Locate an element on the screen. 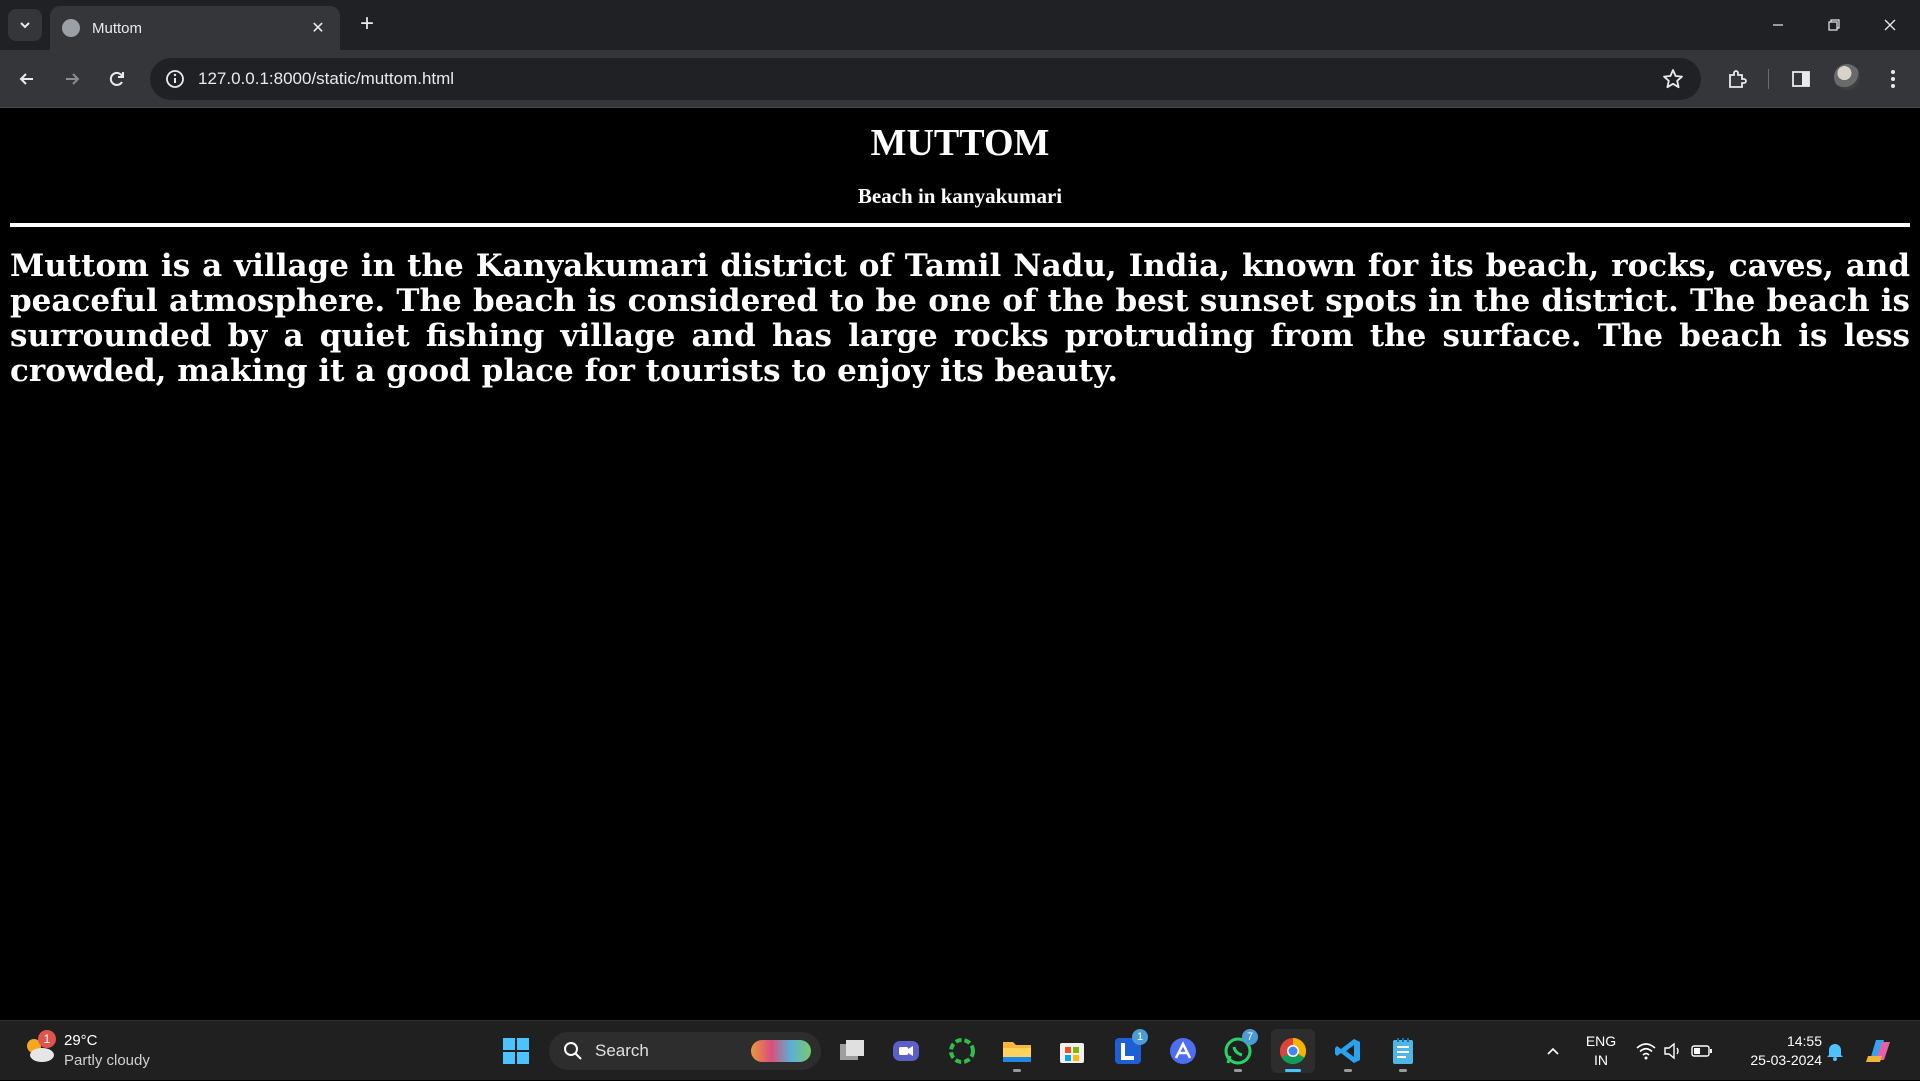 The image size is (1920, 1081). windows-icon is located at coordinates (516, 1051).